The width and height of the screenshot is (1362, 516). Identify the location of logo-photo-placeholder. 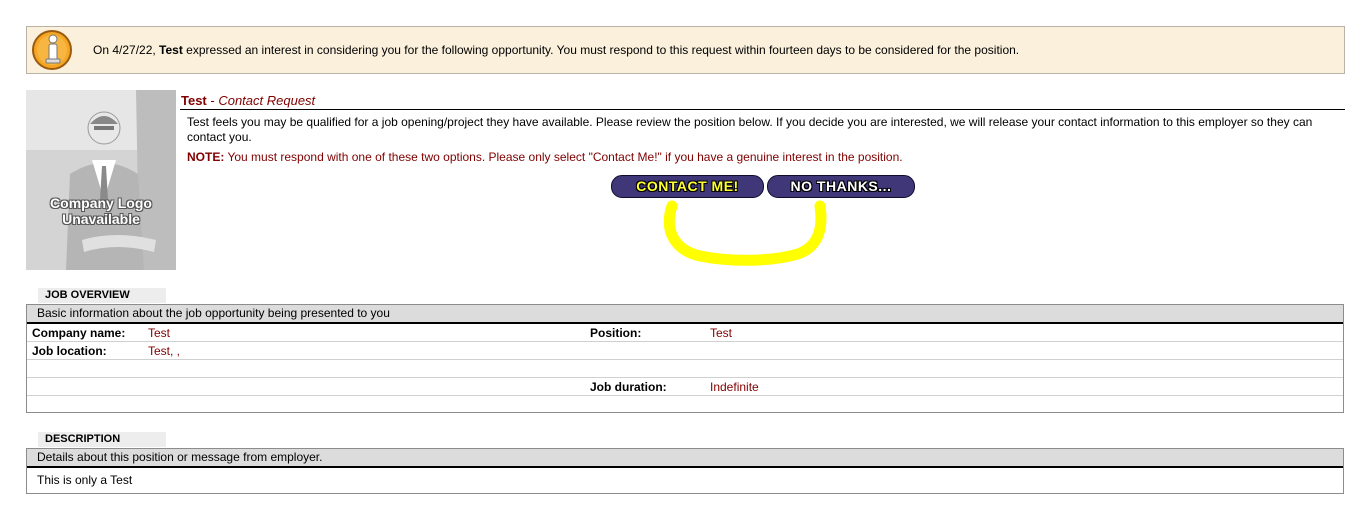
(101, 180).